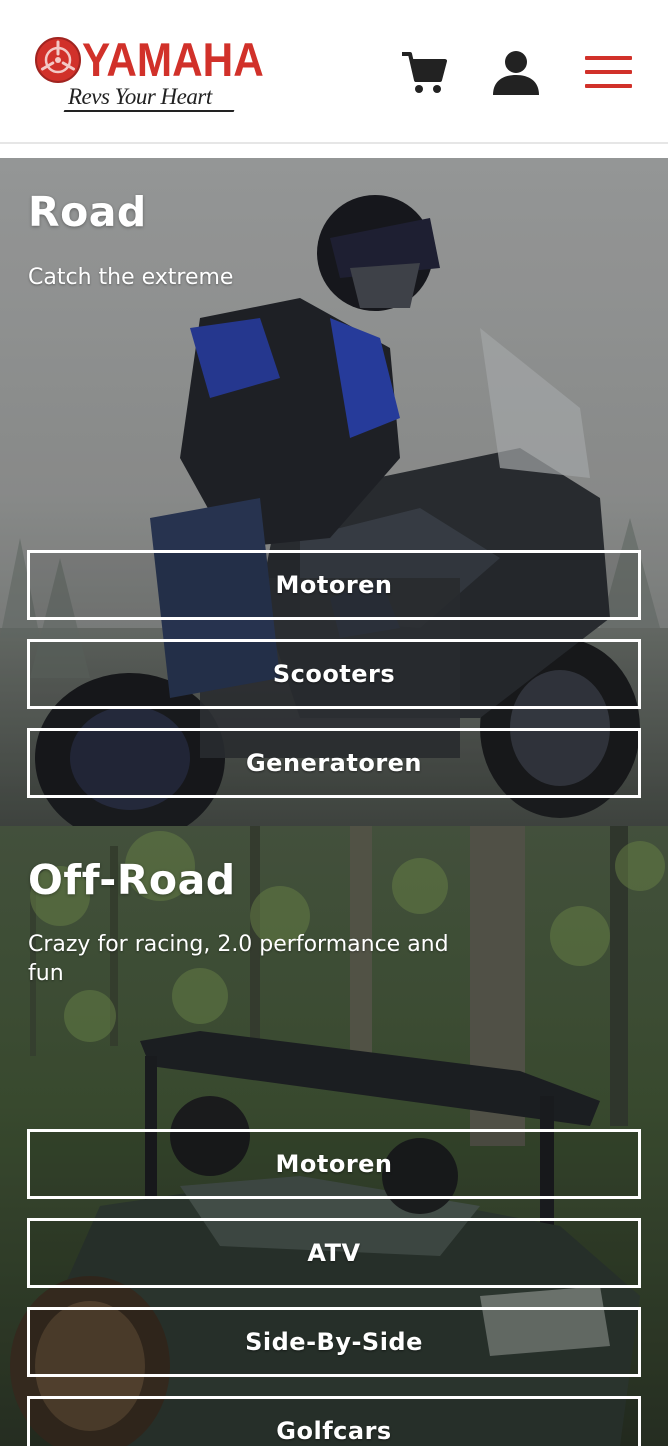 The height and width of the screenshot is (1446, 668). Describe the element at coordinates (149, 111) in the screenshot. I see `tagline-underline` at that location.